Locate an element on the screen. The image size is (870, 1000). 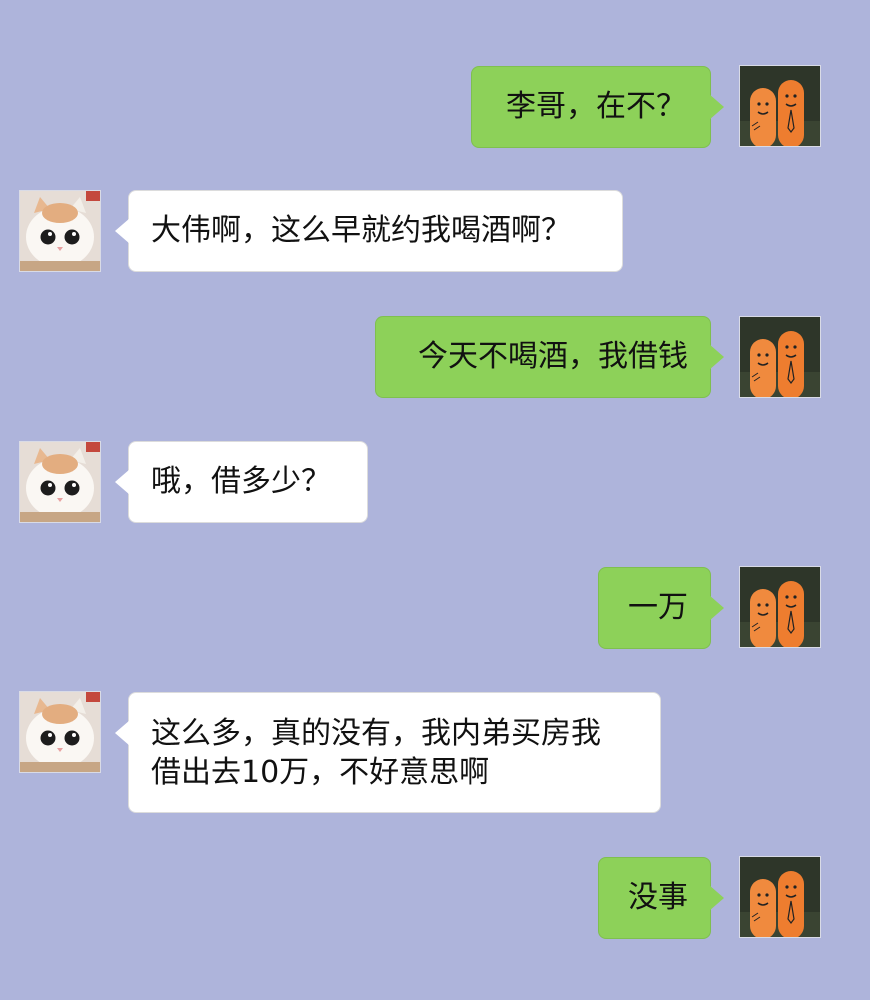
incoming-message-bubble: 大伟啊，这么早就约我喝酒啊？ is located at coordinates (369, 231).